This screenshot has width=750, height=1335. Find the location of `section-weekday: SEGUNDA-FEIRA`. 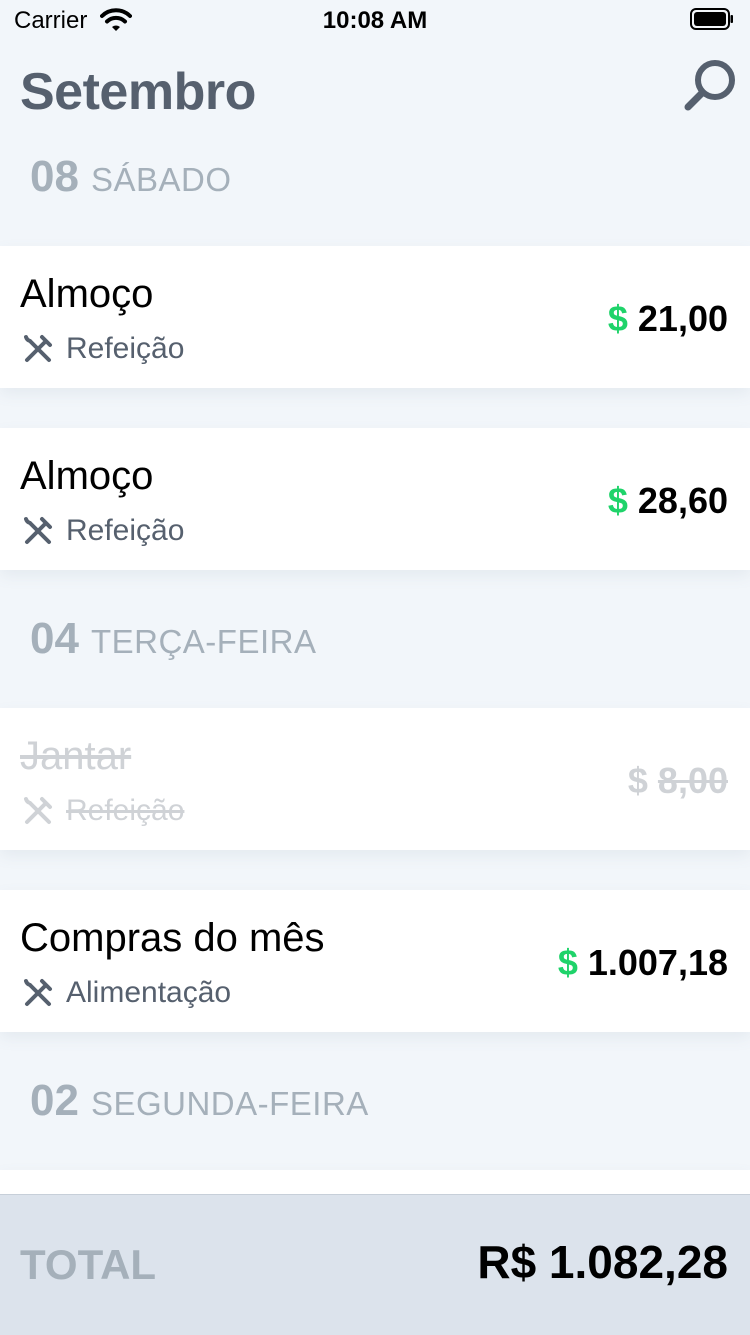

section-weekday: SEGUNDA-FEIRA is located at coordinates (229, 1103).